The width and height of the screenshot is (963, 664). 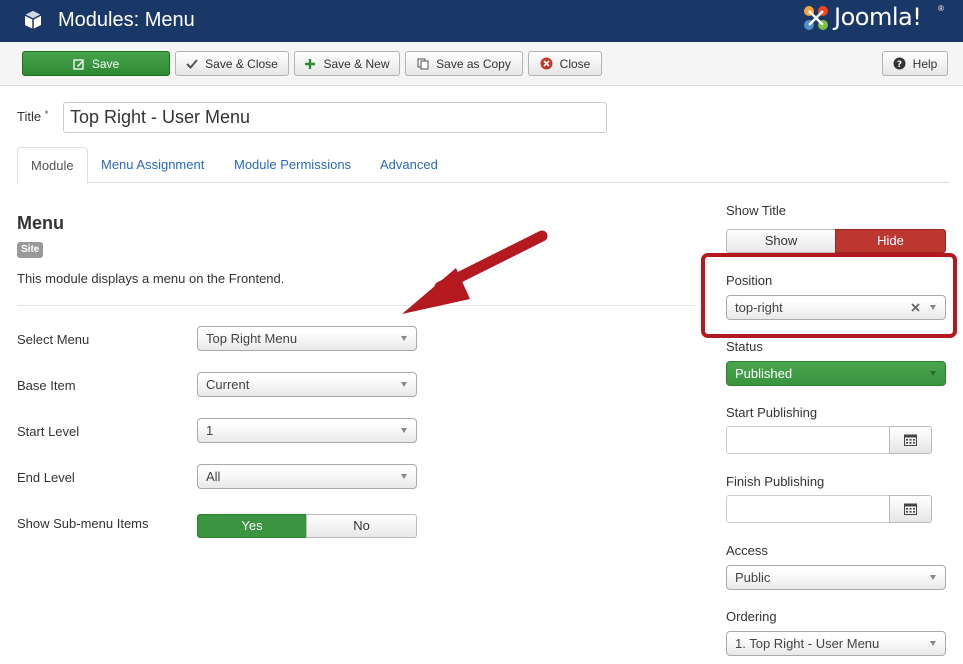 I want to click on finish-publishing-input, so click(x=808, y=509).